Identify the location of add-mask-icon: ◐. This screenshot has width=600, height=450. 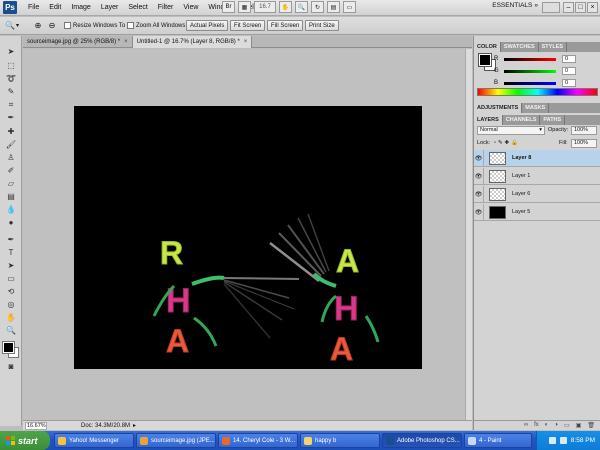
(547, 425).